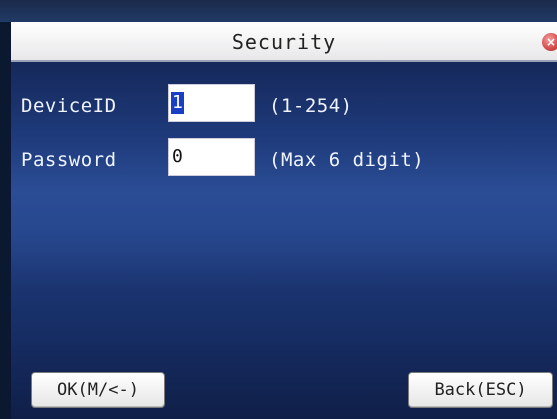 The width and height of the screenshot is (557, 419). I want to click on device-id-value: 1, so click(177, 103).